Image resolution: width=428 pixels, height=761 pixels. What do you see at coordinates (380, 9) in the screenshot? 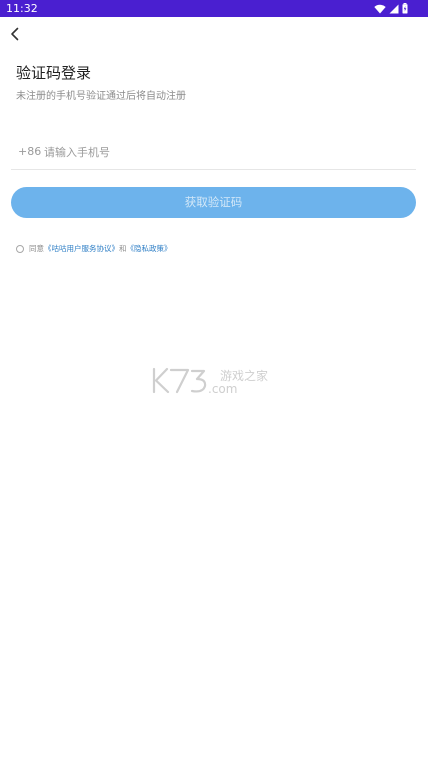
I see `wifi-icon` at bounding box center [380, 9].